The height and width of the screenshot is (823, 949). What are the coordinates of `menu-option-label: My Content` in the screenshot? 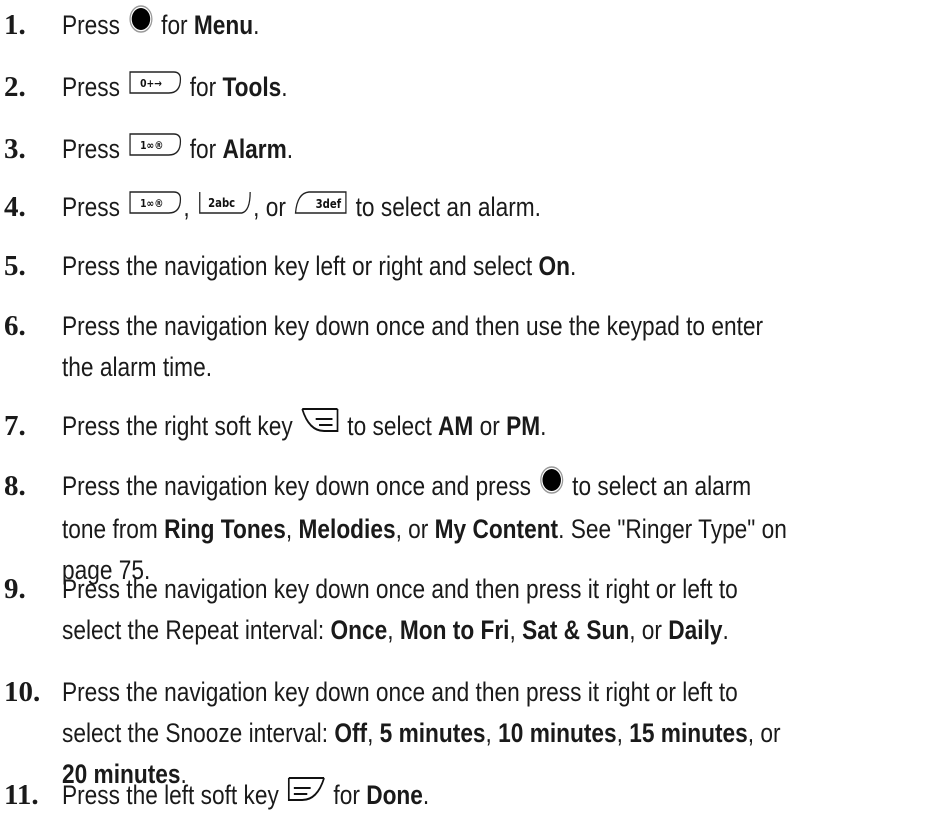 It's located at (496, 528).